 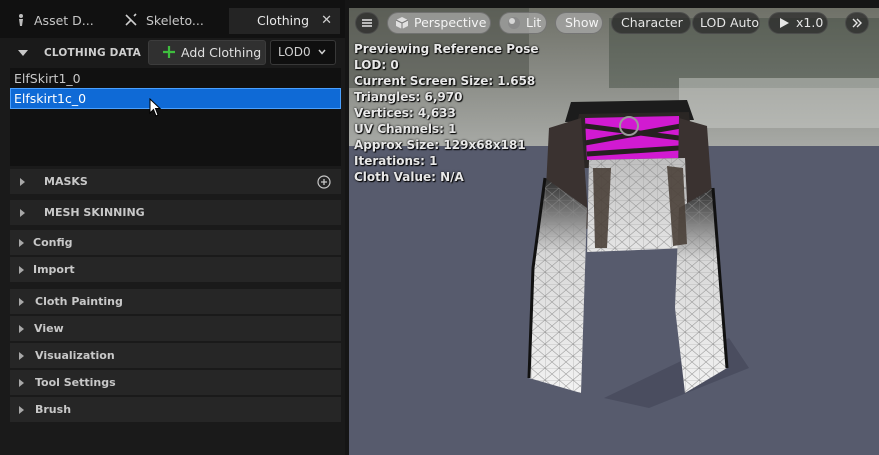 I want to click on lod-value: LOD0, so click(x=294, y=52).